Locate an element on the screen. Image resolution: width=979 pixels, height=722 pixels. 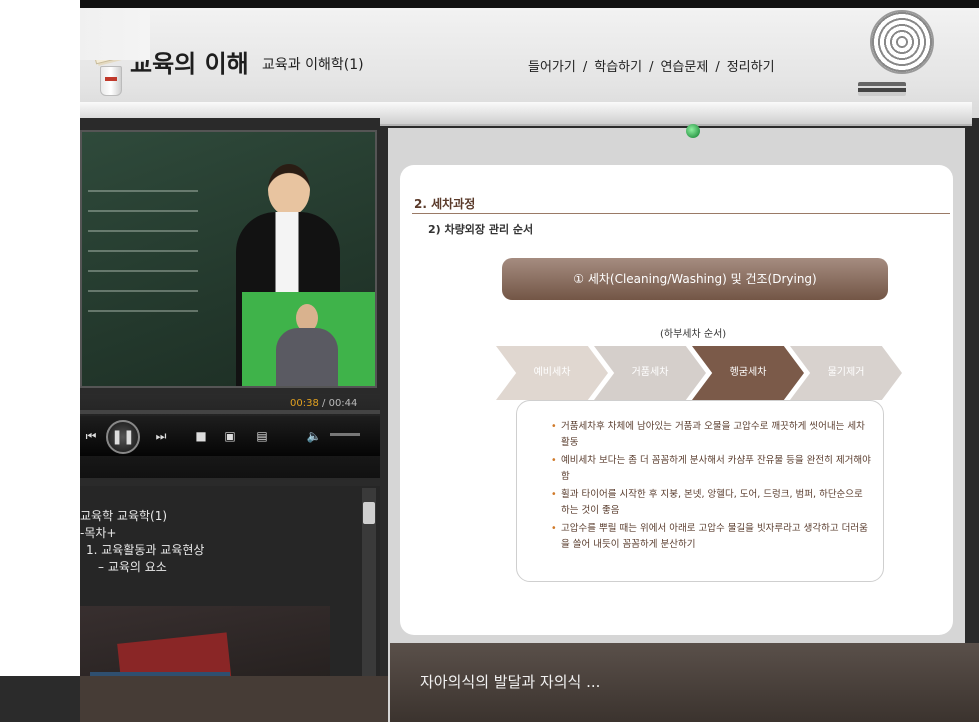
interpreter-figure is located at coordinates (307, 345).